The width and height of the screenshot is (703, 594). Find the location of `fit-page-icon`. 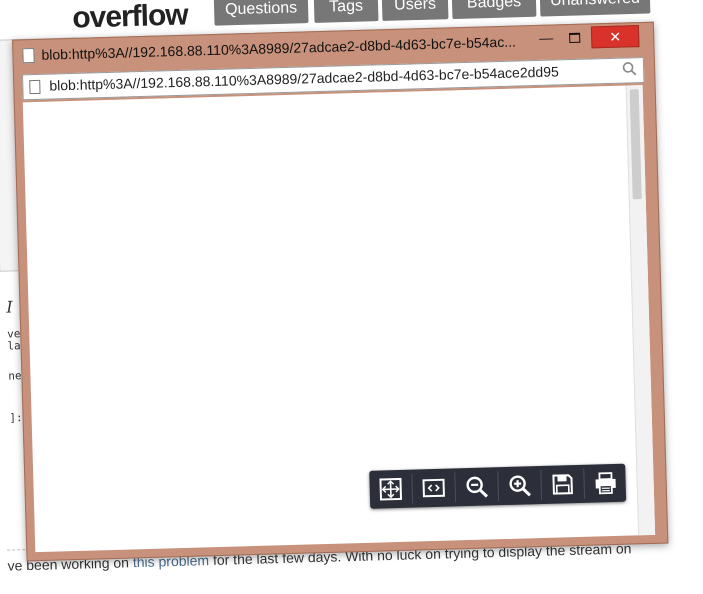

fit-page-icon is located at coordinates (390, 489).